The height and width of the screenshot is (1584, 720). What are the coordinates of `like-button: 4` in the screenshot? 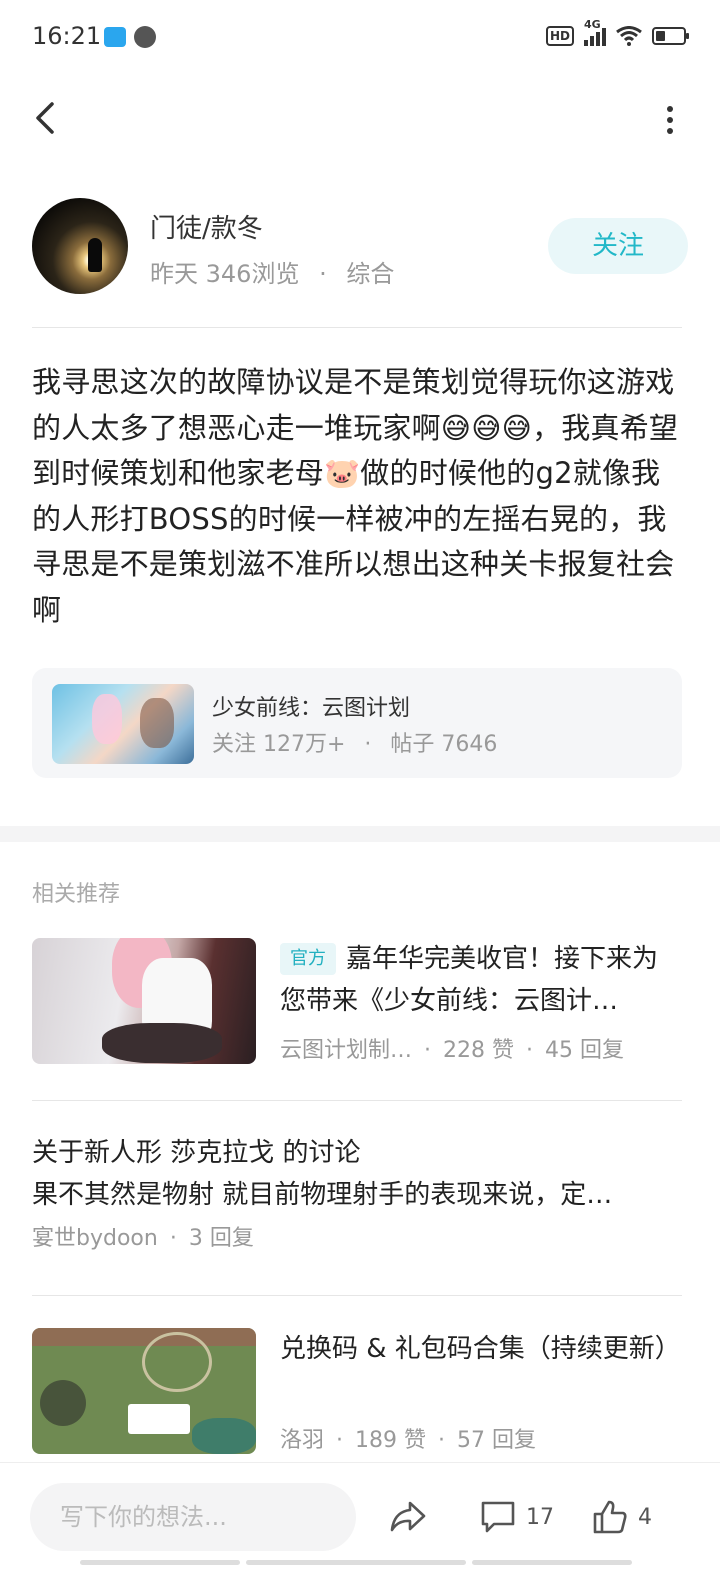 It's located at (622, 1517).